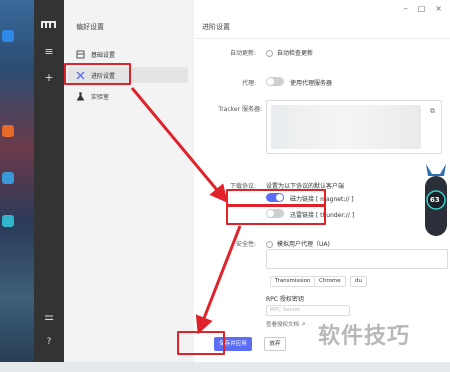 This screenshot has width=450, height=372. Describe the element at coordinates (248, 83) in the screenshot. I see `proxy-label: 代理:` at that location.